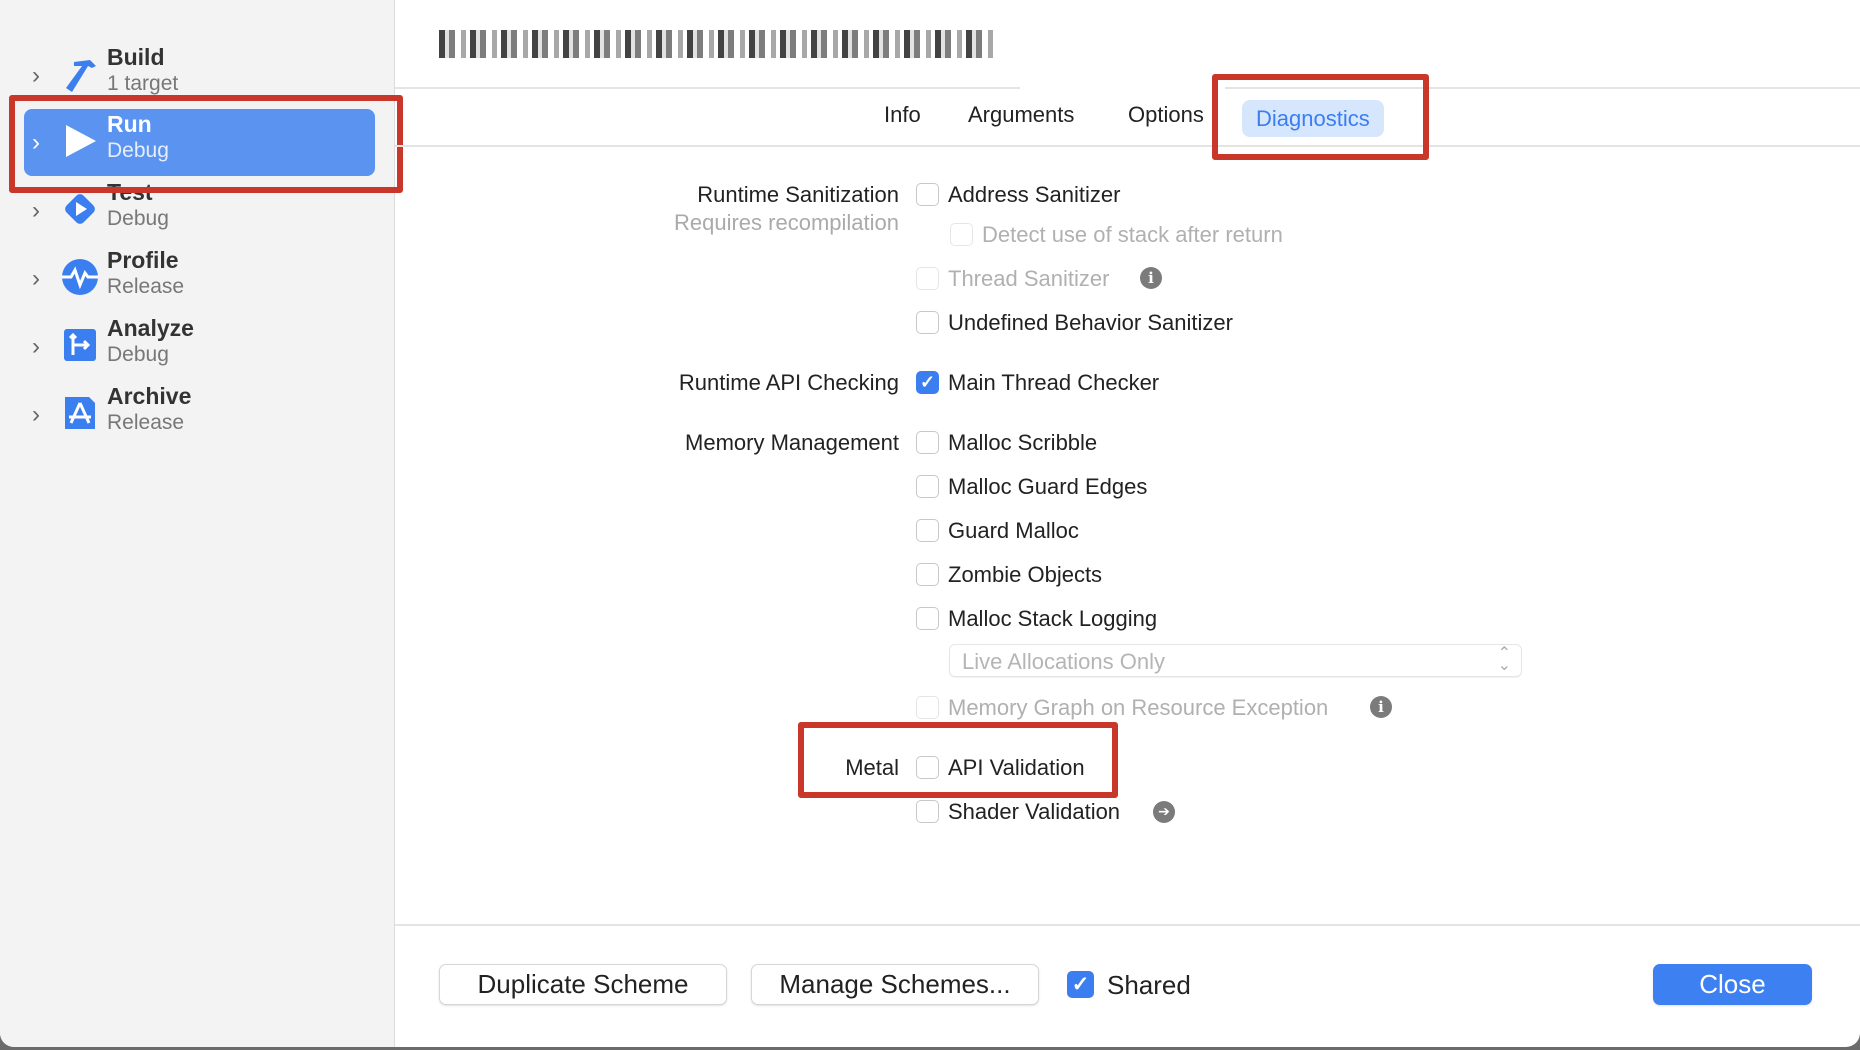  I want to click on sidebar-item-profile: › Profile Release, so click(199, 278).